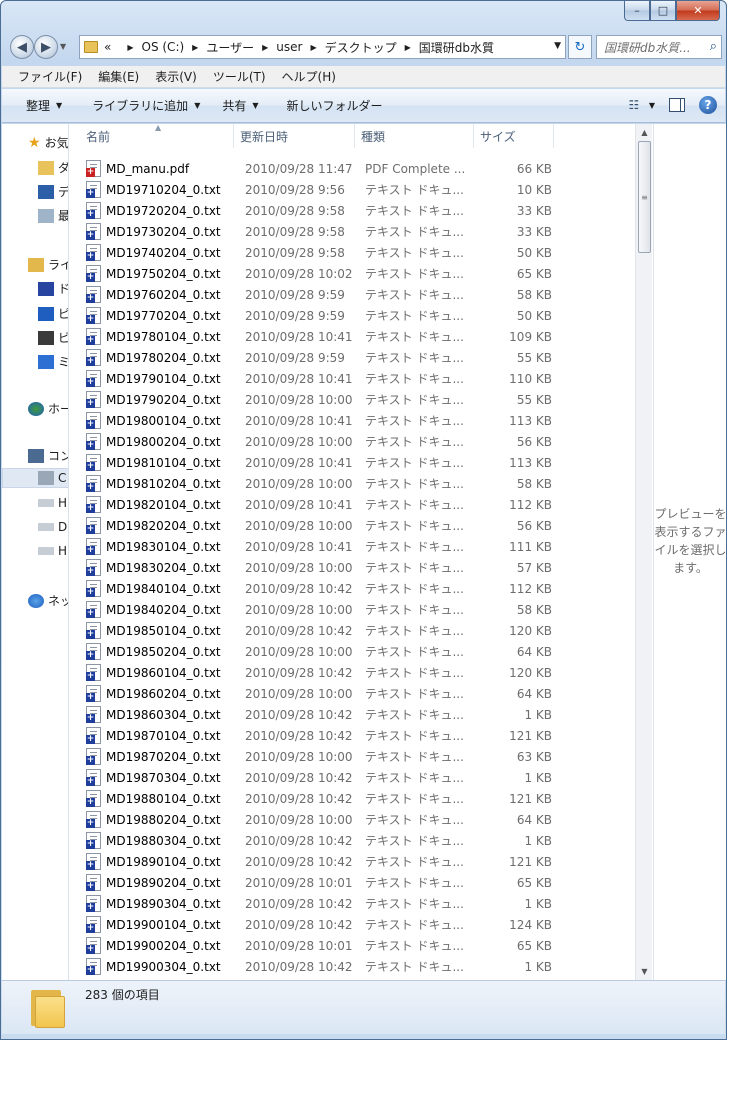  What do you see at coordinates (157, 966) in the screenshot?
I see `file-name-cell: MD19900304_0.txt` at bounding box center [157, 966].